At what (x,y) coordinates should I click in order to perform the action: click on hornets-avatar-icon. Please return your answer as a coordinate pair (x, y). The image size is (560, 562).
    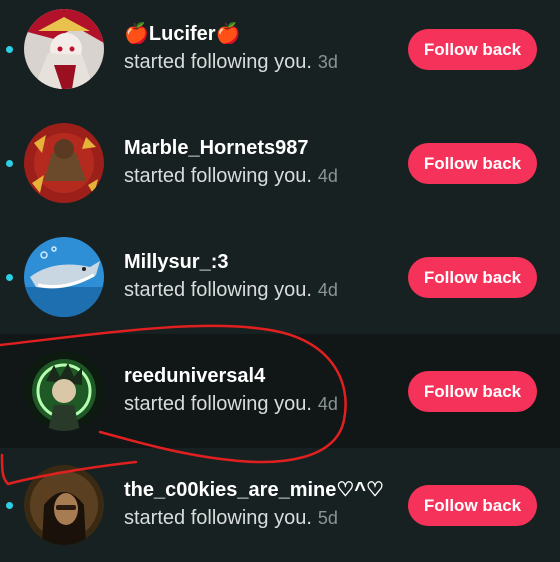
    Looking at the image, I should click on (64, 163).